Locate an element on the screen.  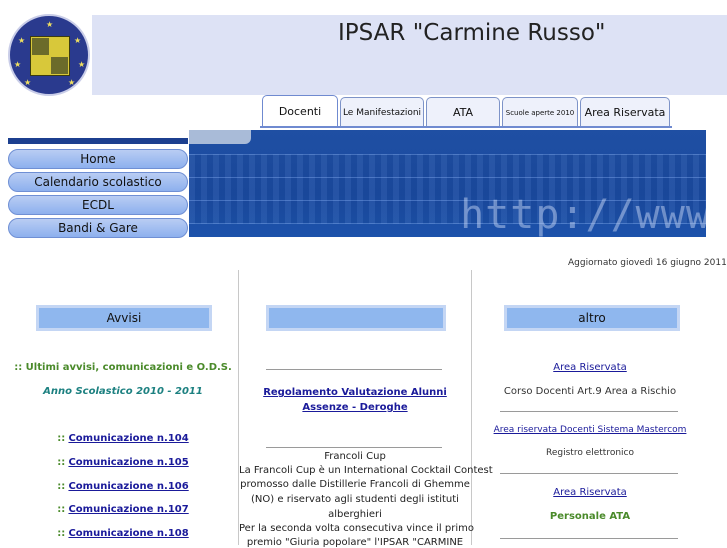
regolamento-link-line1: Regolamento Valutazione Alunni is located at coordinates (355, 392).